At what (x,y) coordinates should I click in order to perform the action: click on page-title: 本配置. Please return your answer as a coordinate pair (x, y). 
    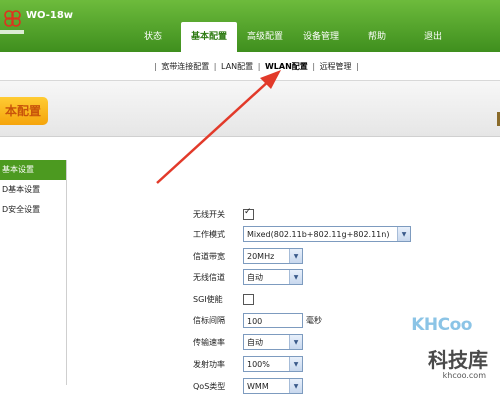
    Looking at the image, I should click on (24, 111).